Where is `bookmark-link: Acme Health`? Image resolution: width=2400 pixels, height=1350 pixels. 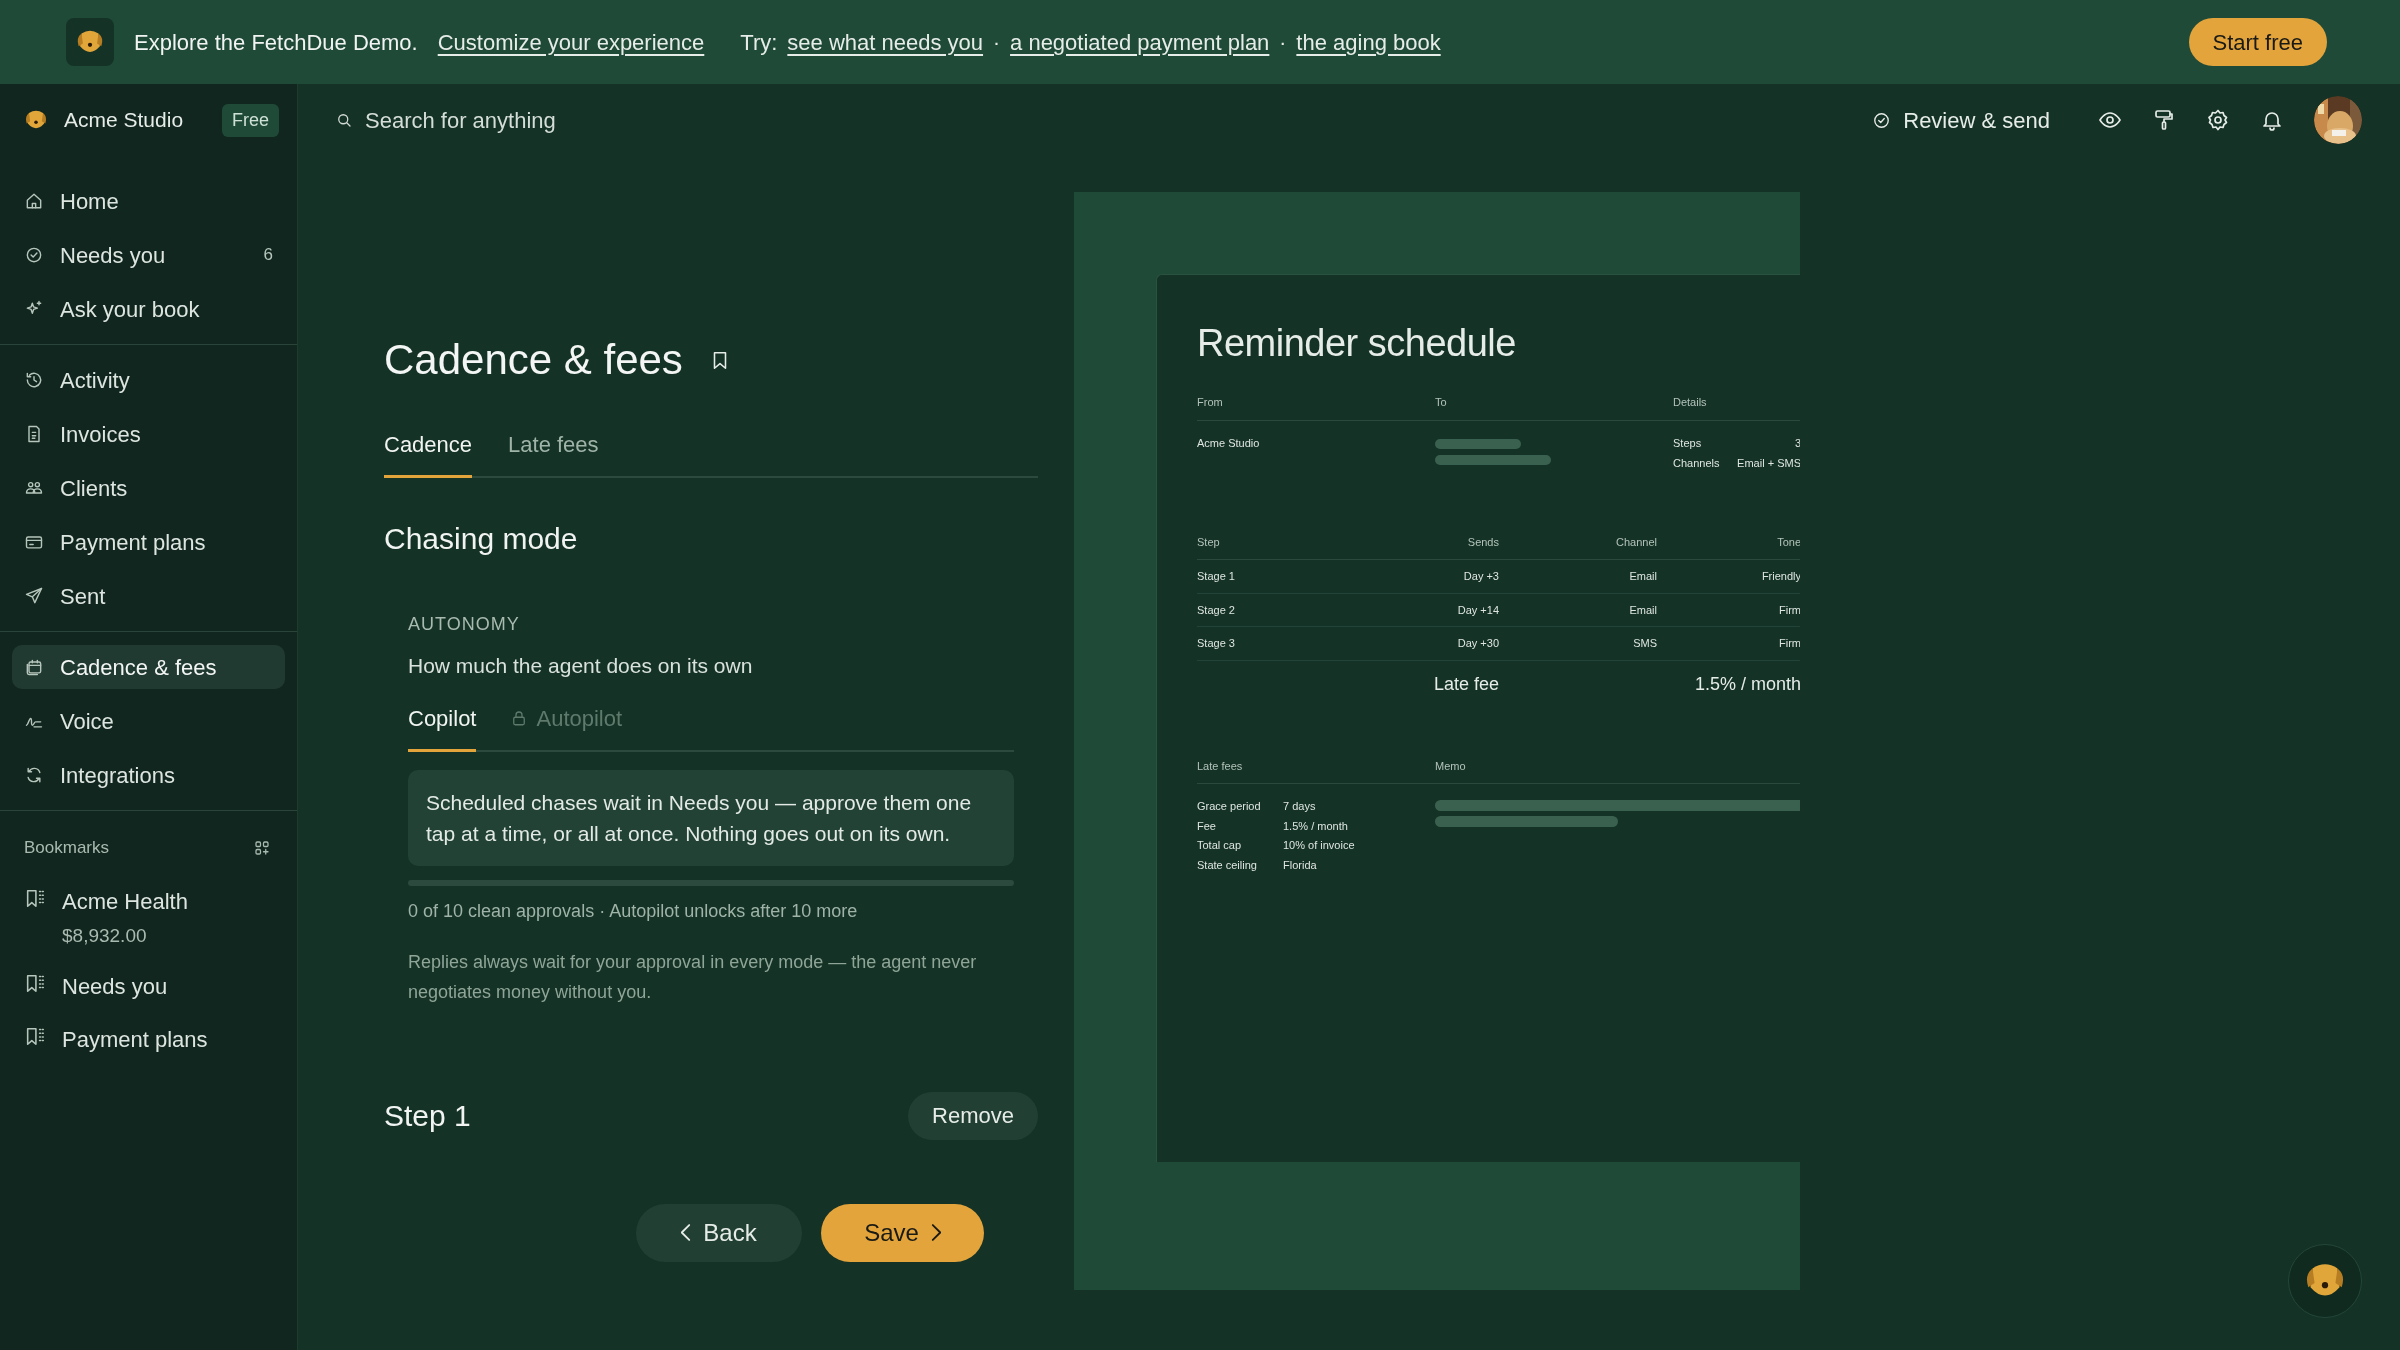 bookmark-link: Acme Health is located at coordinates (125, 901).